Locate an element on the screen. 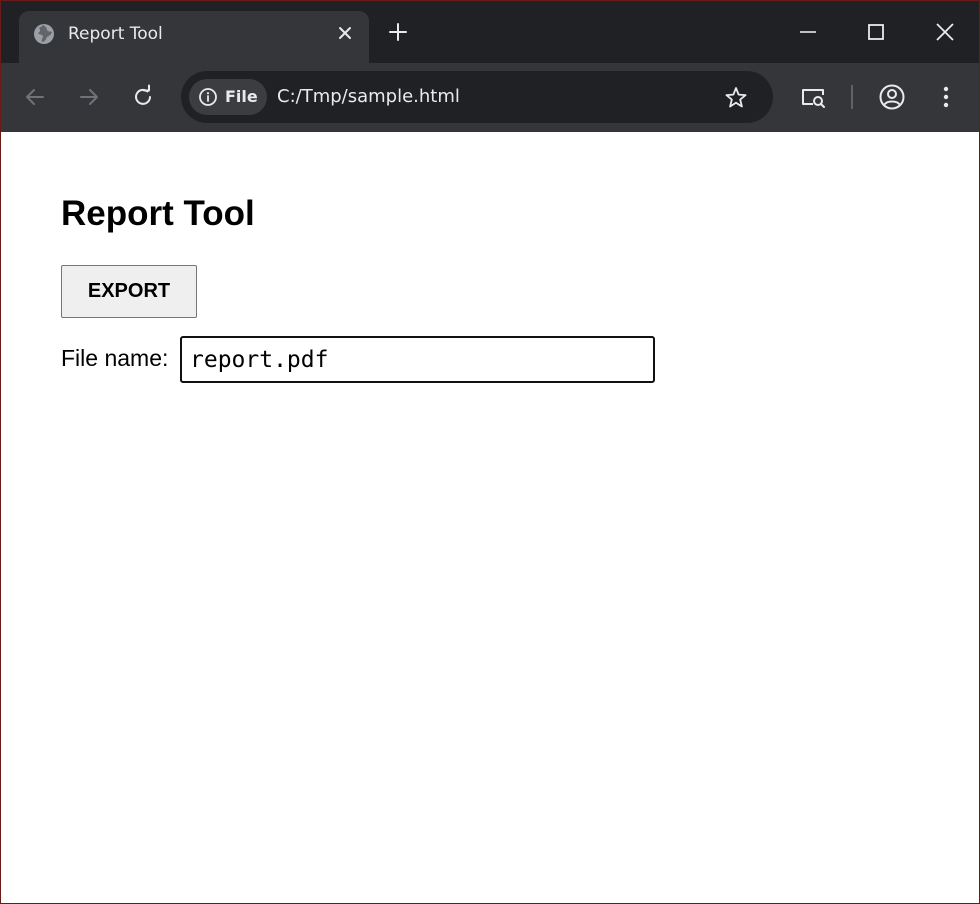 The width and height of the screenshot is (980, 904). star-icon is located at coordinates (736, 98).